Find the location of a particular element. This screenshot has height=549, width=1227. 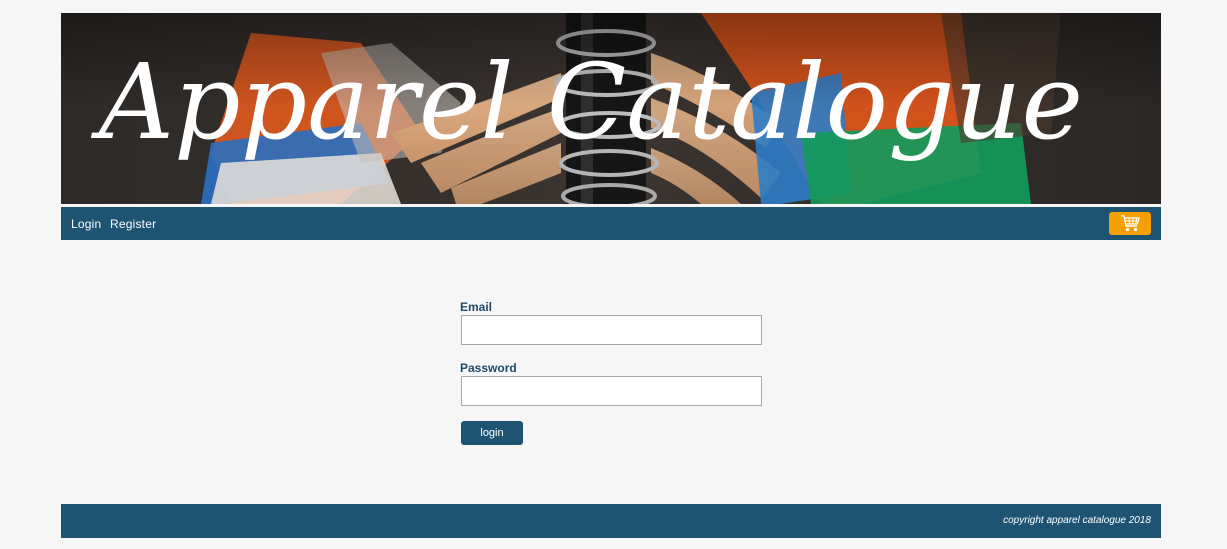

login-button: login is located at coordinates (492, 433).